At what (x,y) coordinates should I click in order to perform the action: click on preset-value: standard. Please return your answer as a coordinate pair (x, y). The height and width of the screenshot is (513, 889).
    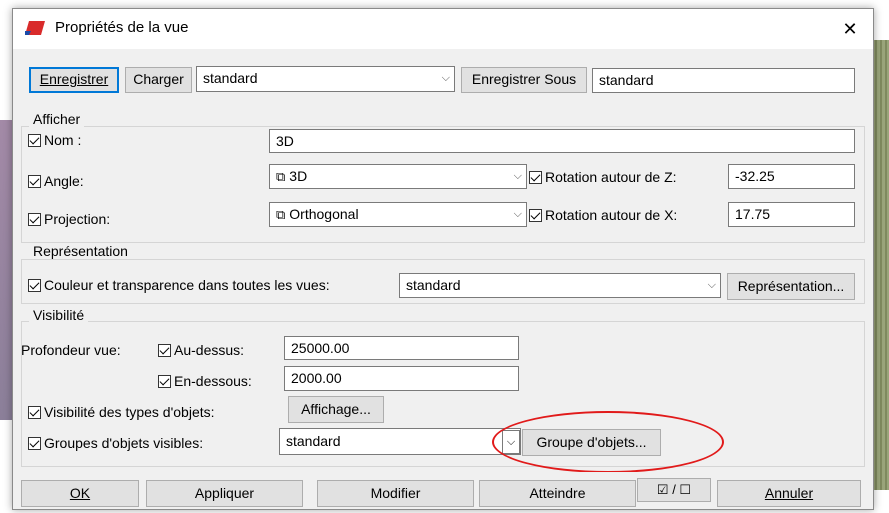
    Looking at the image, I should click on (230, 78).